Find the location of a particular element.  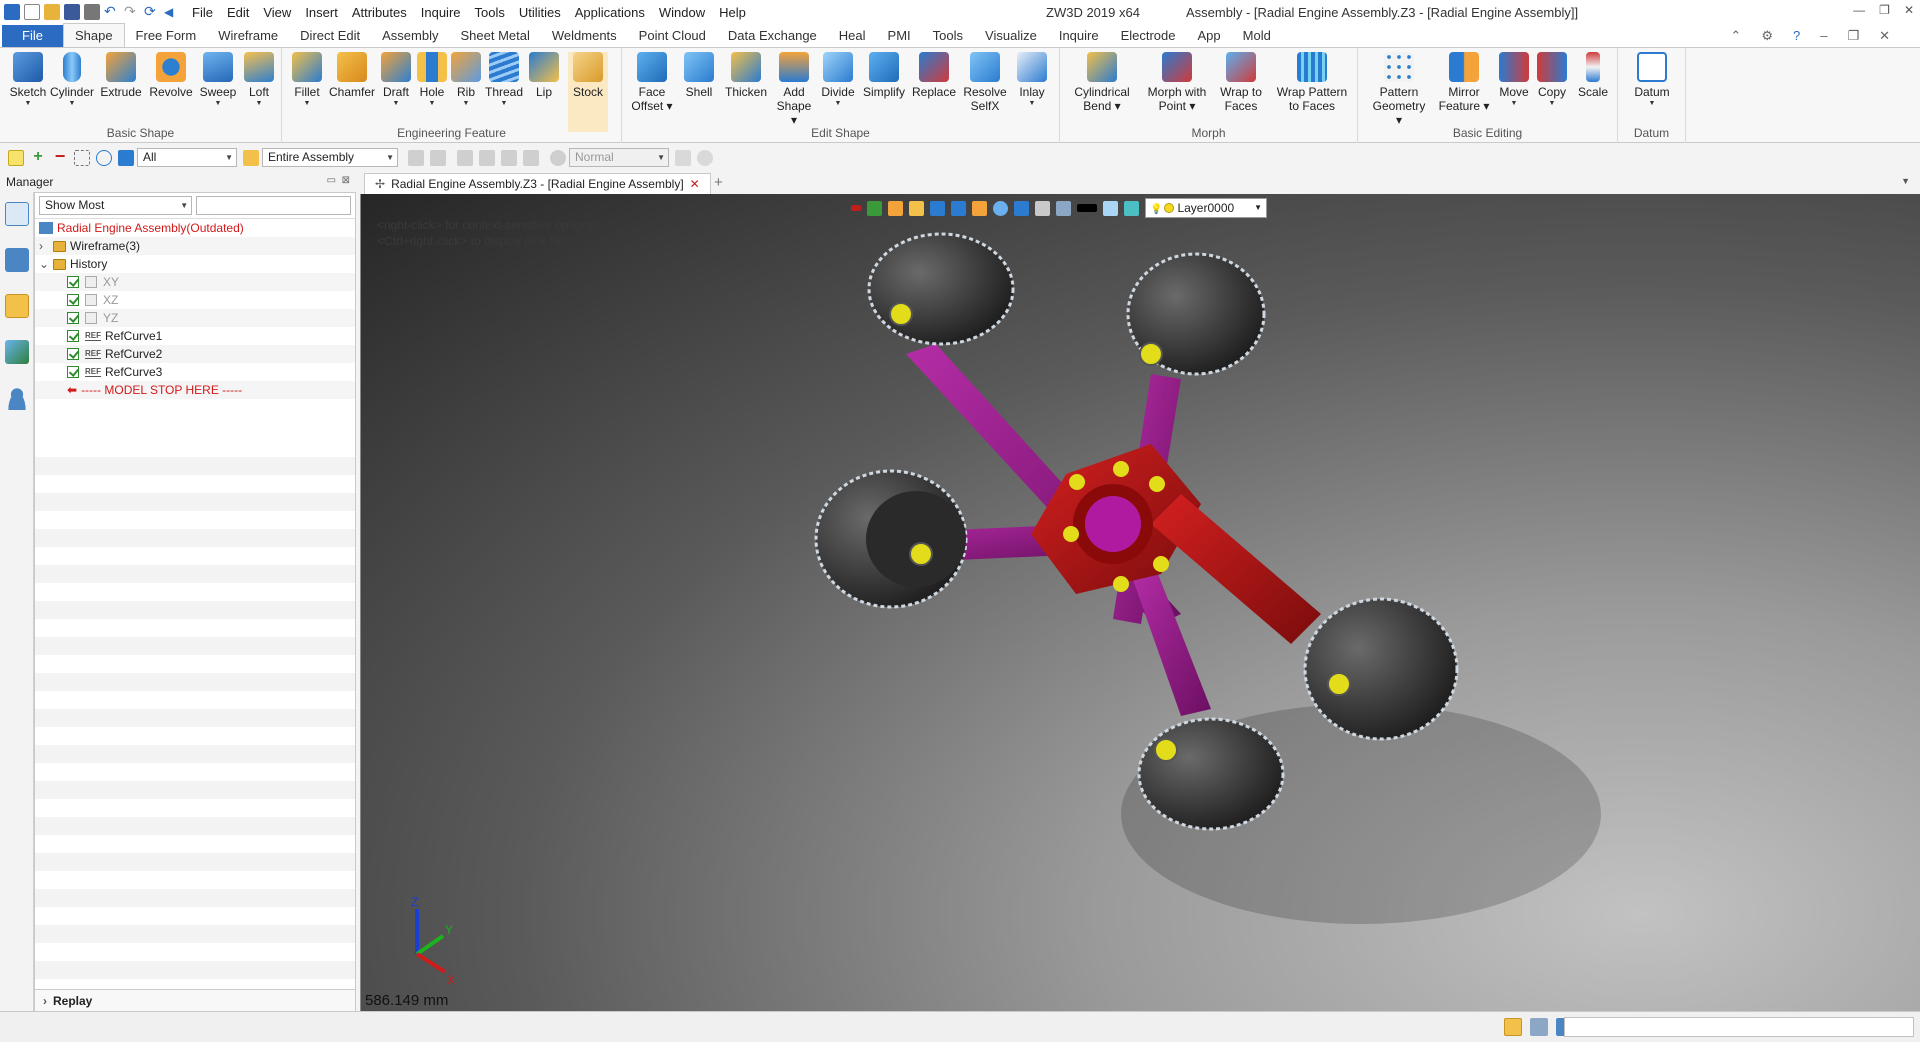

cylindrical-bend-button: Cylindrical Bend ▾ is located at coordinates (1102, 82).